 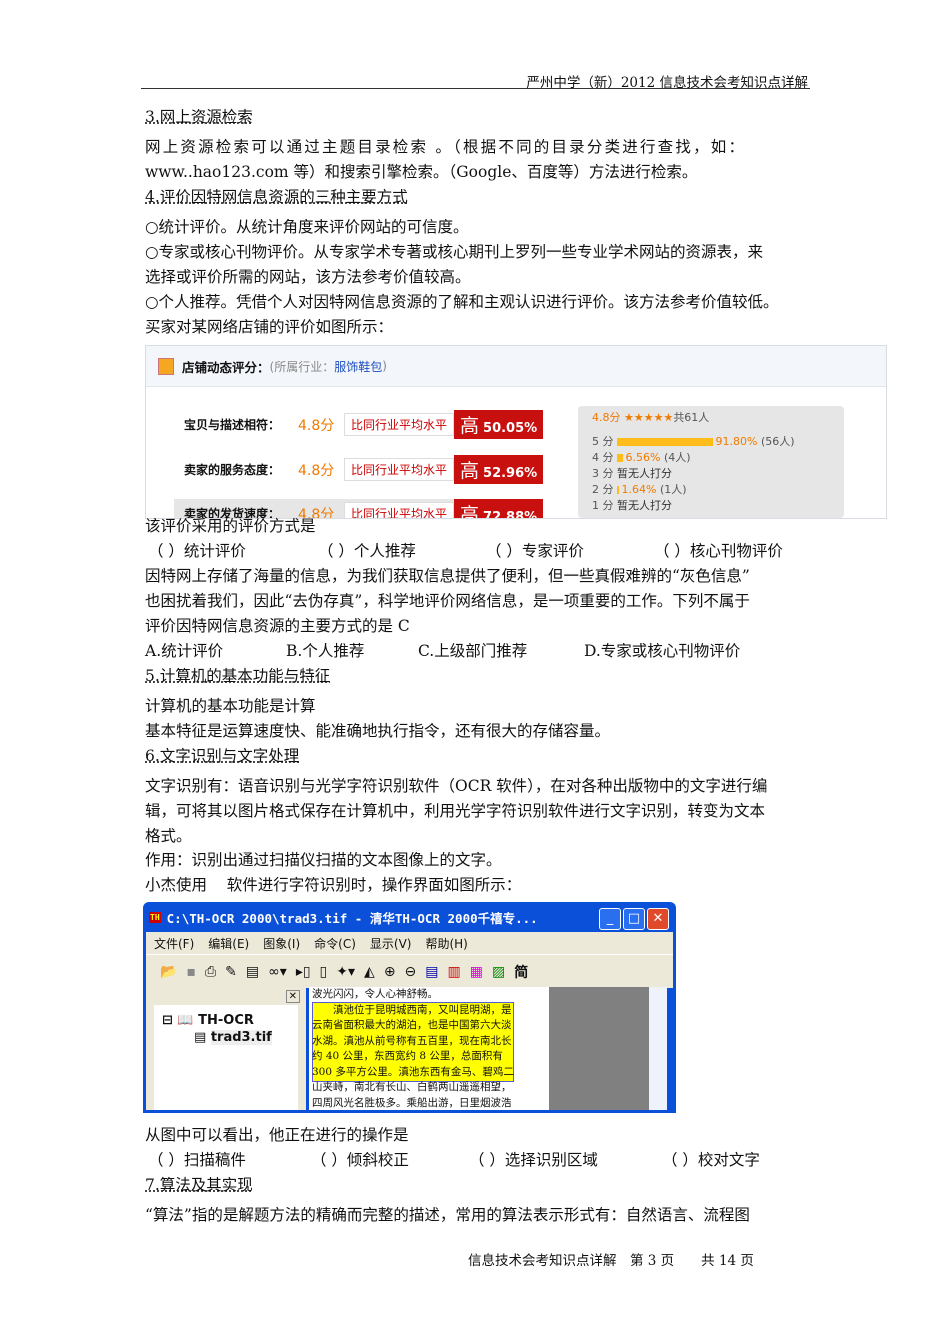 What do you see at coordinates (691, 417) in the screenshot?
I see `total-raters: 共61人` at bounding box center [691, 417].